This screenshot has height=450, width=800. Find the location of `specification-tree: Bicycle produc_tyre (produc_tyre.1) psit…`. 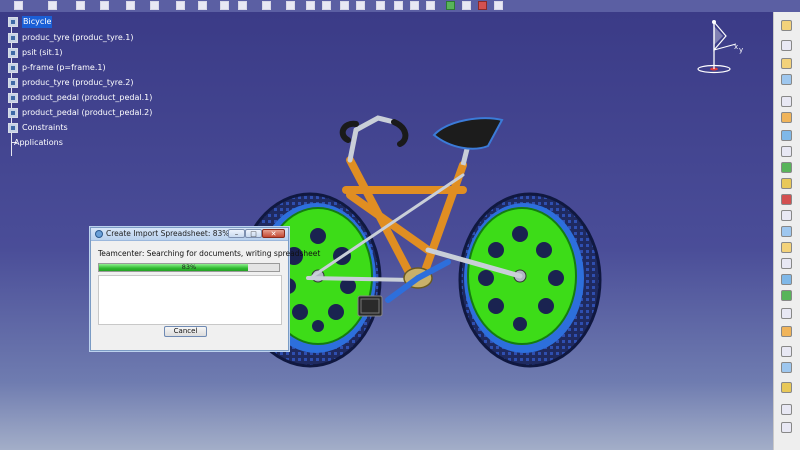

specification-tree: Bicycle produc_tyre (produc_tyre.1) psit… is located at coordinates (102, 86).